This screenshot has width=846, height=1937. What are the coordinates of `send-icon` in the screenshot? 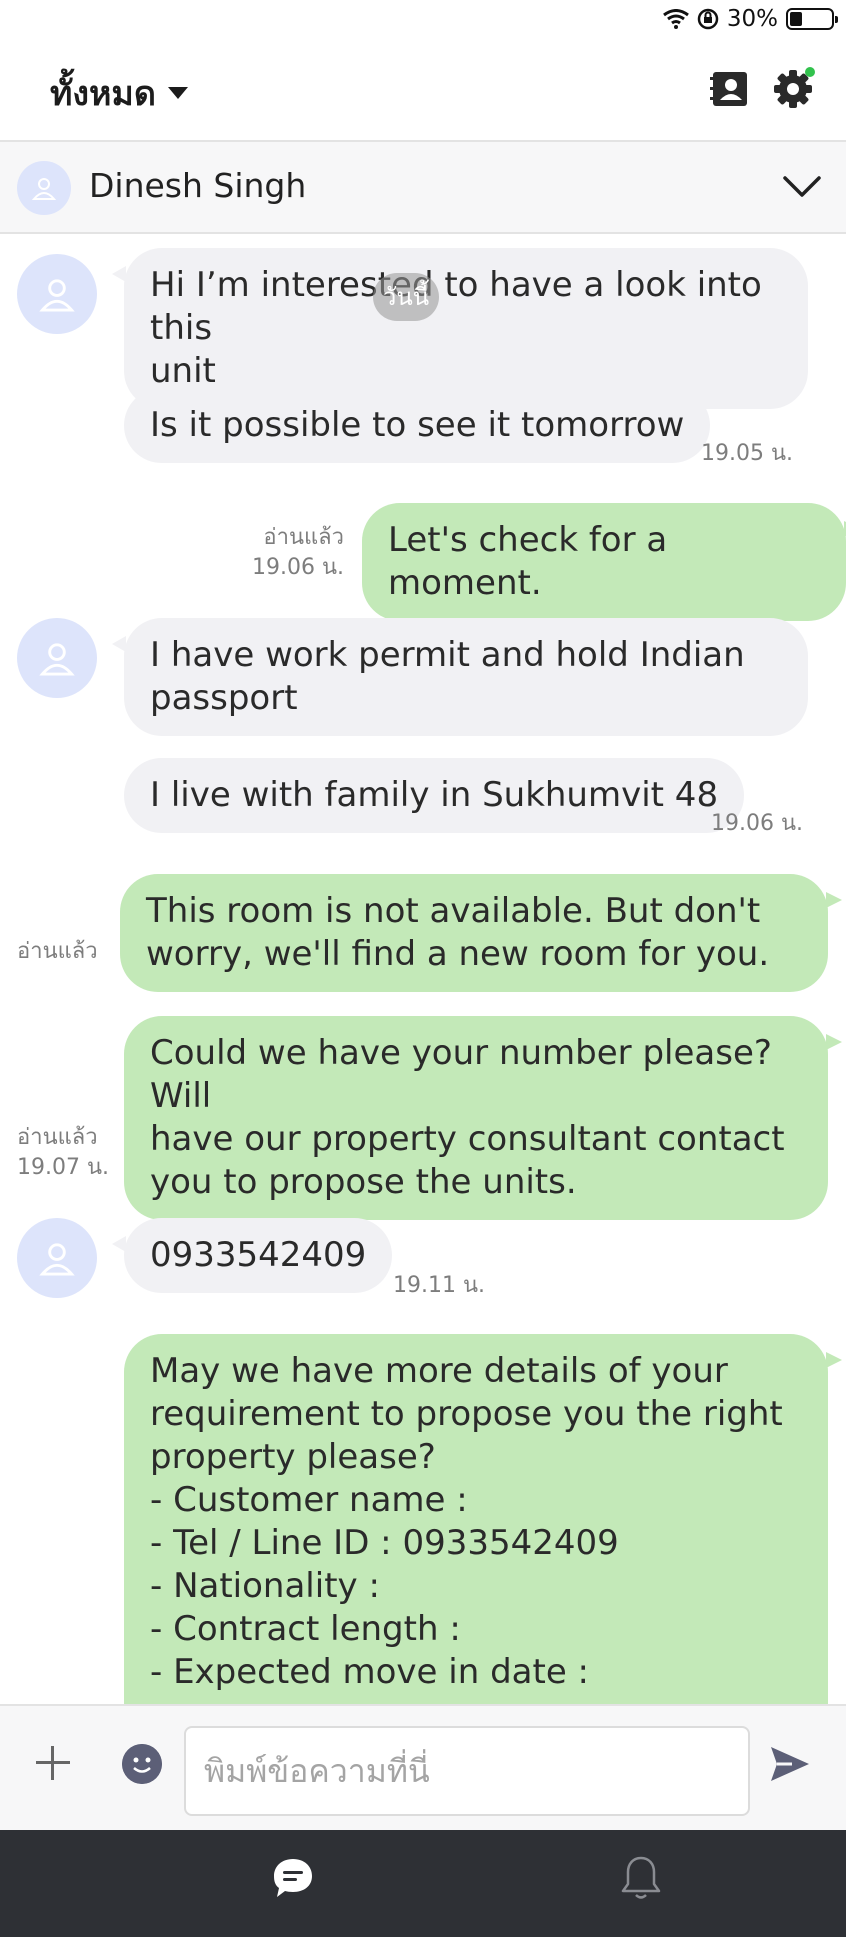 It's located at (790, 1764).